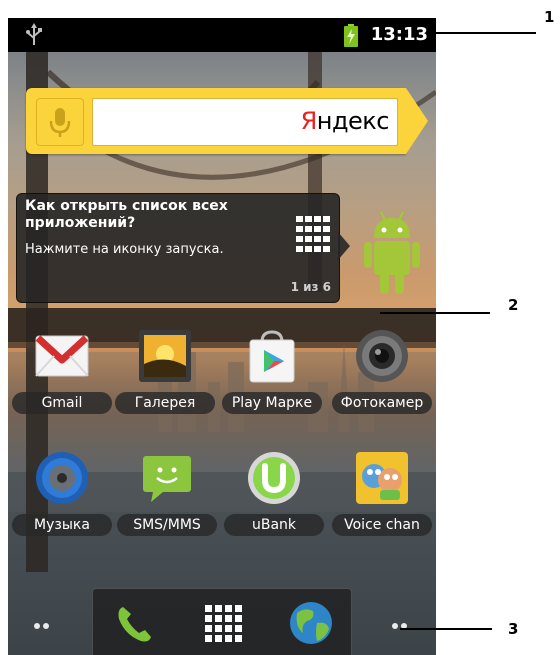 This screenshot has height=655, width=560. Describe the element at coordinates (382, 505) in the screenshot. I see `app-voice-changer: Voice chan` at that location.